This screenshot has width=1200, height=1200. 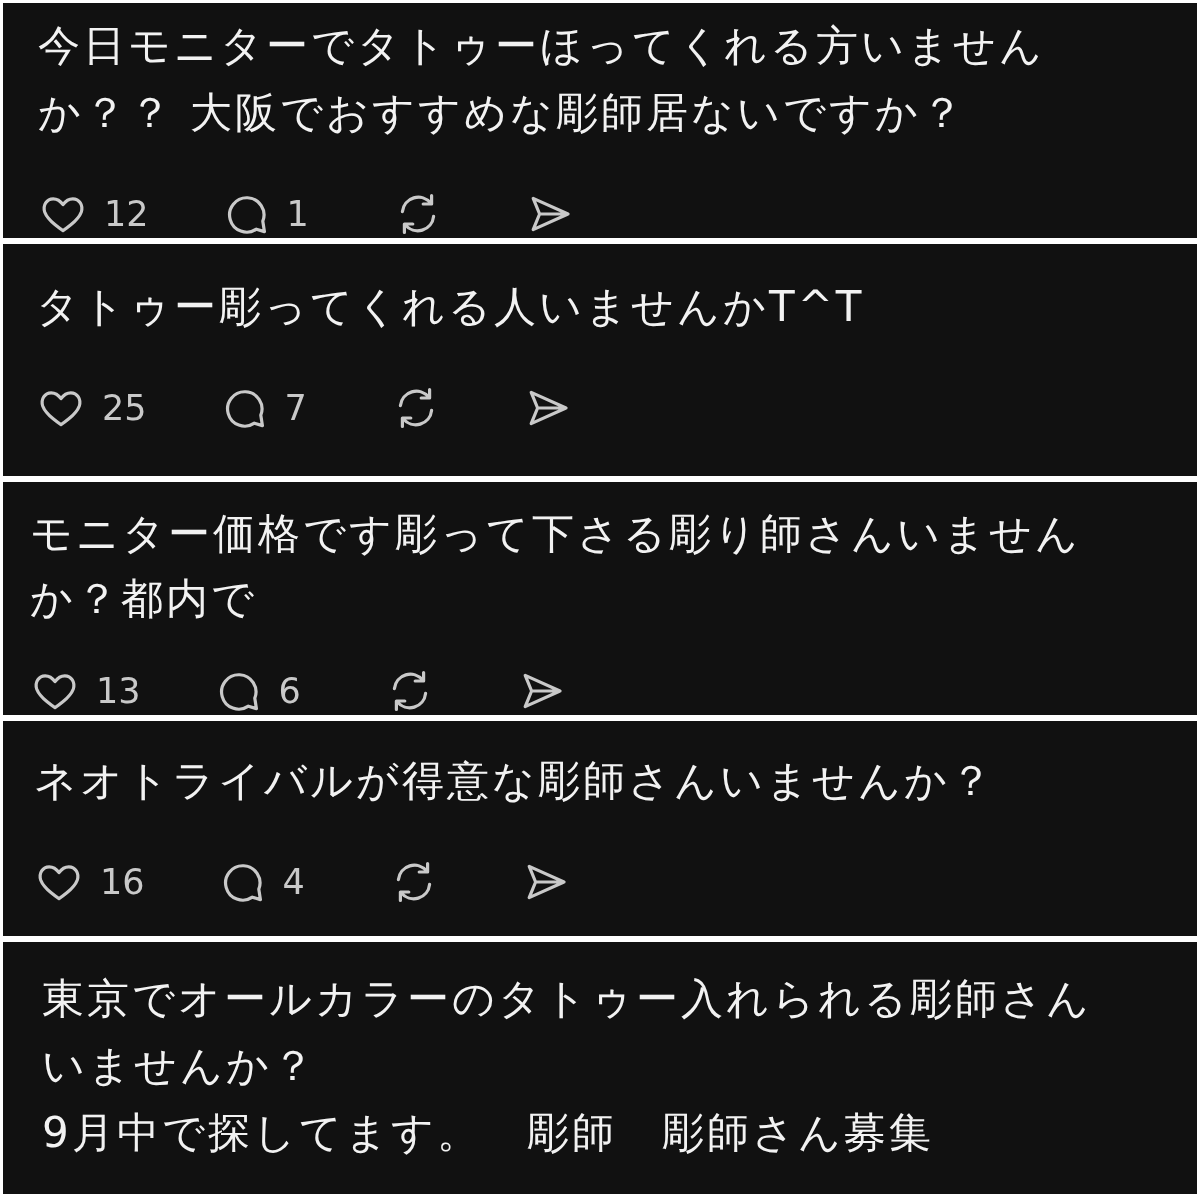 What do you see at coordinates (451, 307) in the screenshot?
I see `post-text: タトゥー彫ってくれる人いませんかT^T` at bounding box center [451, 307].